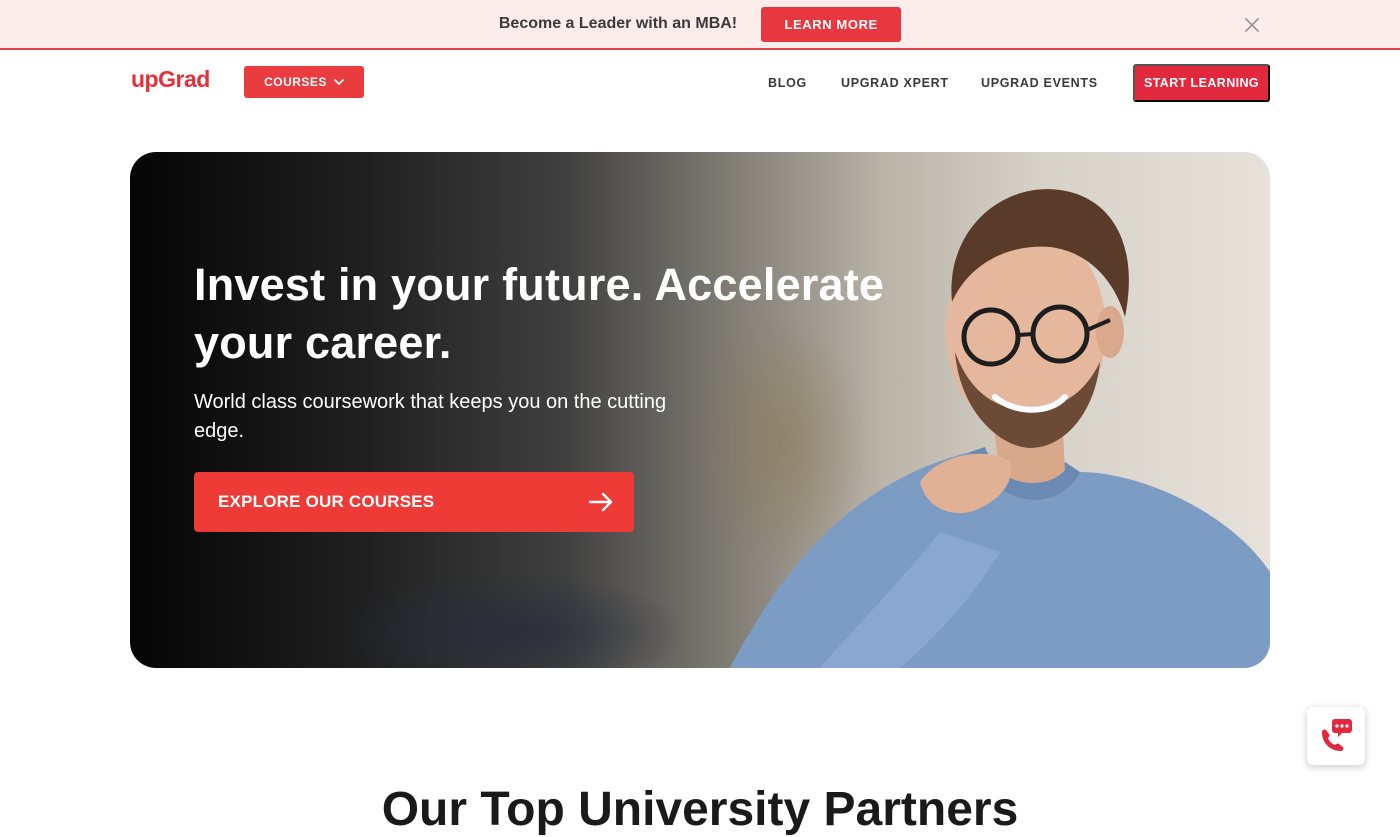 Image resolution: width=1400 pixels, height=837 pixels. I want to click on start-learning-button: START LEARNING, so click(1201, 83).